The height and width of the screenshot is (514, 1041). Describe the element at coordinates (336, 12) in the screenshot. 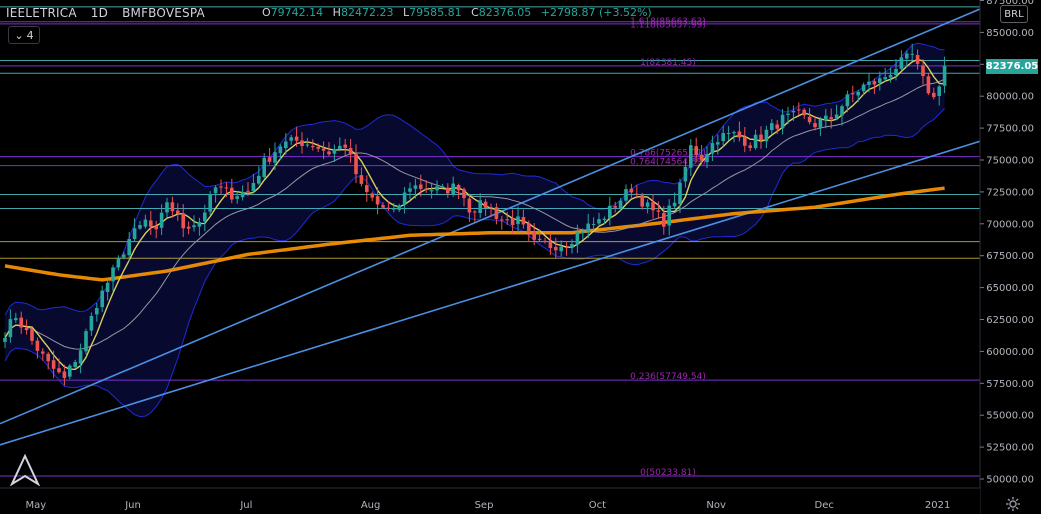

I see `high-label: H` at that location.